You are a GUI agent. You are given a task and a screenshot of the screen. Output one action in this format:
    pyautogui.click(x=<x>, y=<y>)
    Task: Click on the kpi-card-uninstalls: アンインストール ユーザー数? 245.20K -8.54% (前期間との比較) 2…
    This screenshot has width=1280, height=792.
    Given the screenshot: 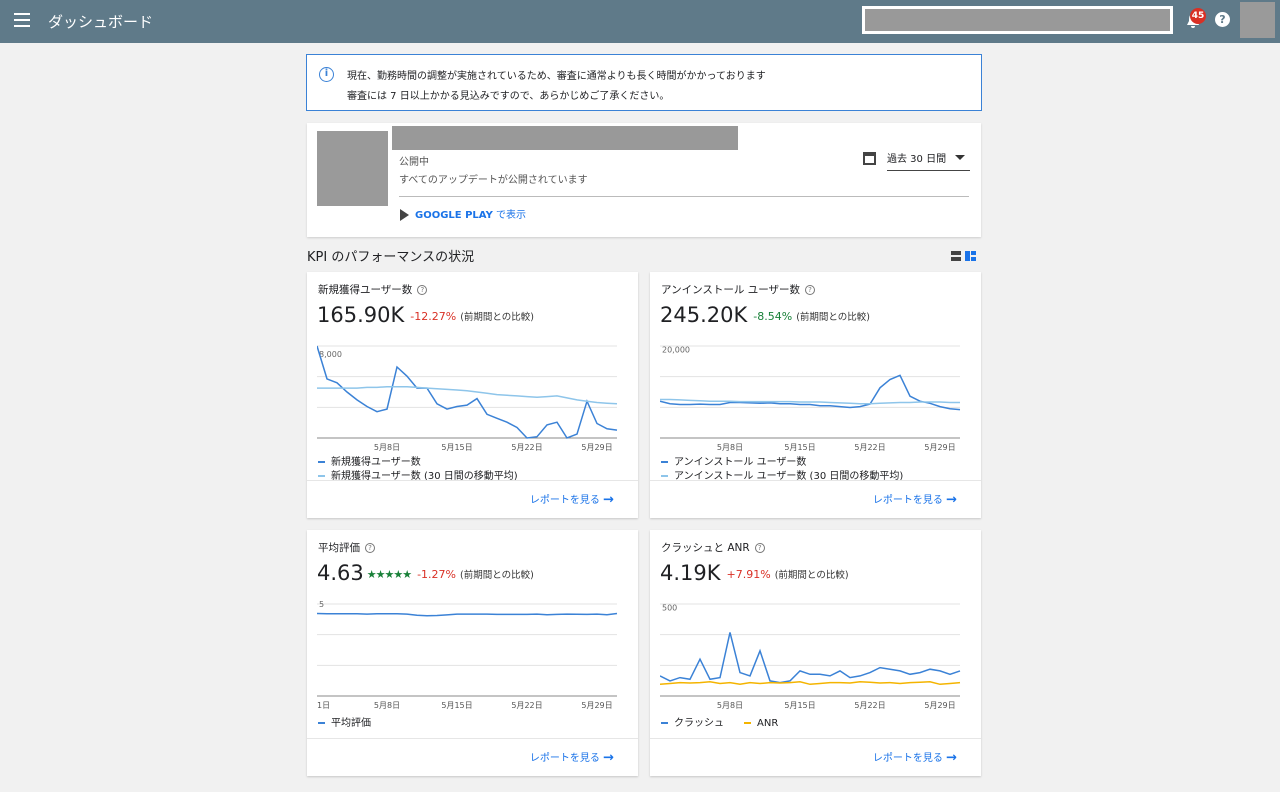 What is the action you would take?
    pyautogui.click(x=815, y=395)
    